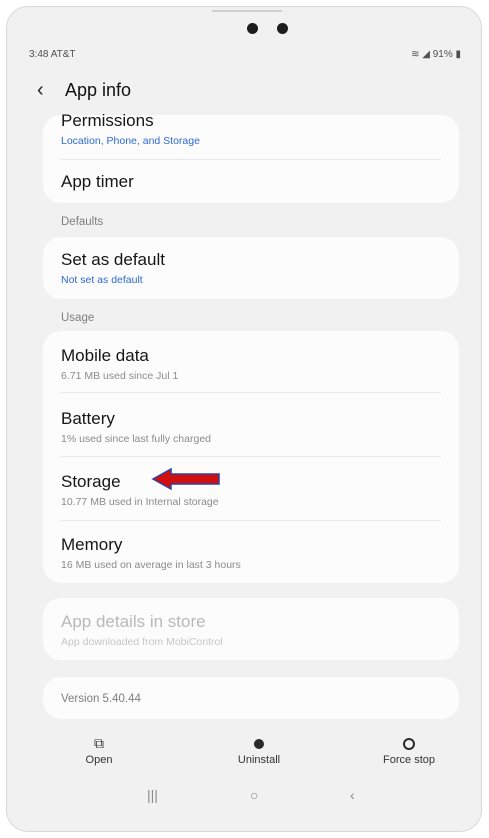  Describe the element at coordinates (130, 141) in the screenshot. I see `permissions-subtitle: Location, Phone, and Storage` at that location.